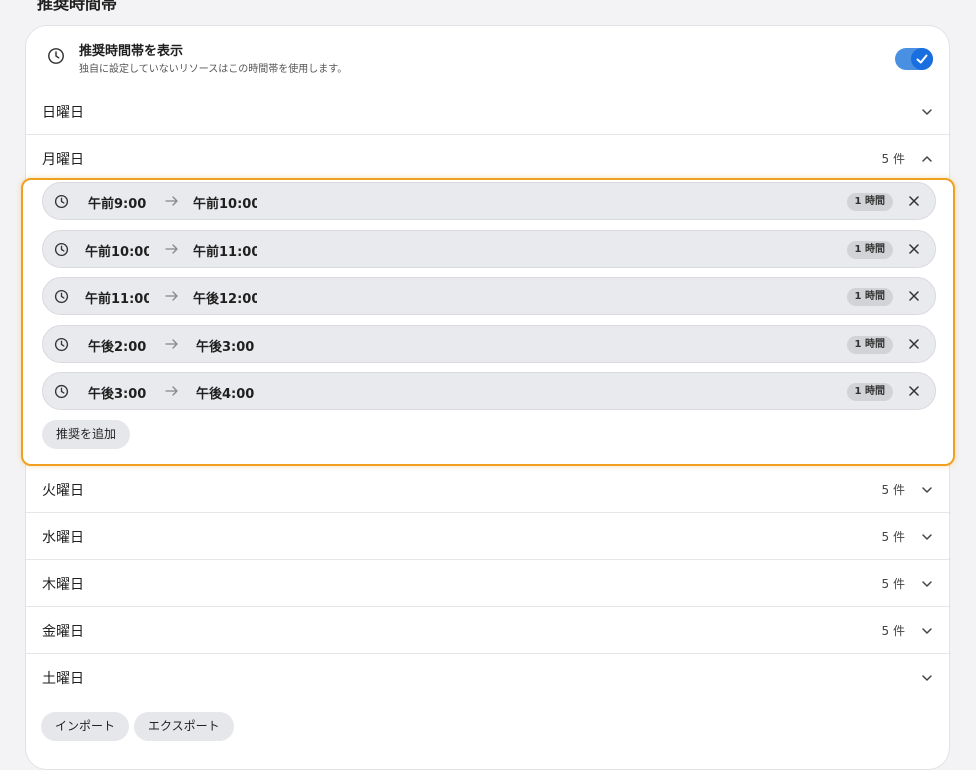  What do you see at coordinates (117, 250) in the screenshot?
I see `slot-start-time: 午前10:00` at bounding box center [117, 250].